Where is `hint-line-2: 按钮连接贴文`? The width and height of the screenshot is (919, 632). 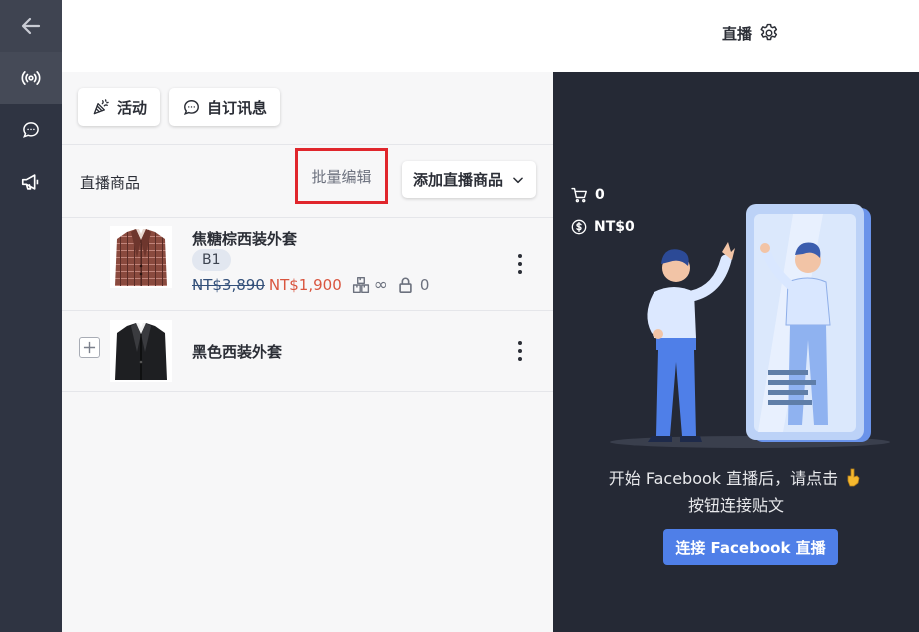
hint-line-2: 按钮连接贴文 is located at coordinates (735, 505).